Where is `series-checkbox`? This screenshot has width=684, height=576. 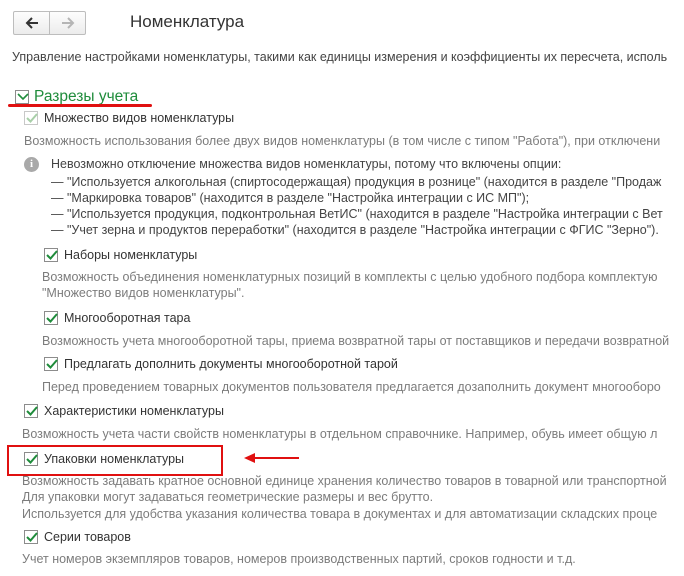
series-checkbox is located at coordinates (31, 537).